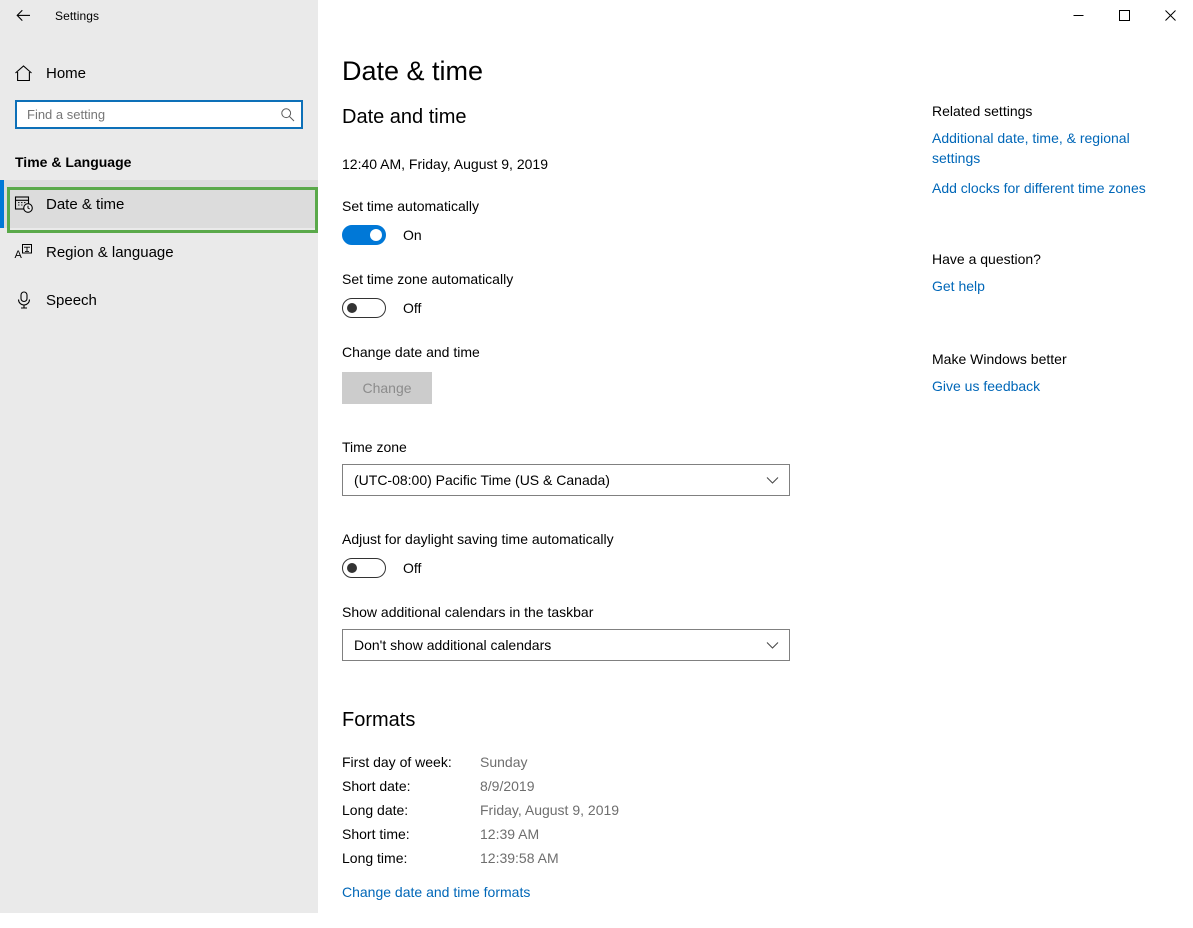 This screenshot has height=928, width=1193. Describe the element at coordinates (66, 73) in the screenshot. I see `sidebar-item-label-home: Home` at that location.